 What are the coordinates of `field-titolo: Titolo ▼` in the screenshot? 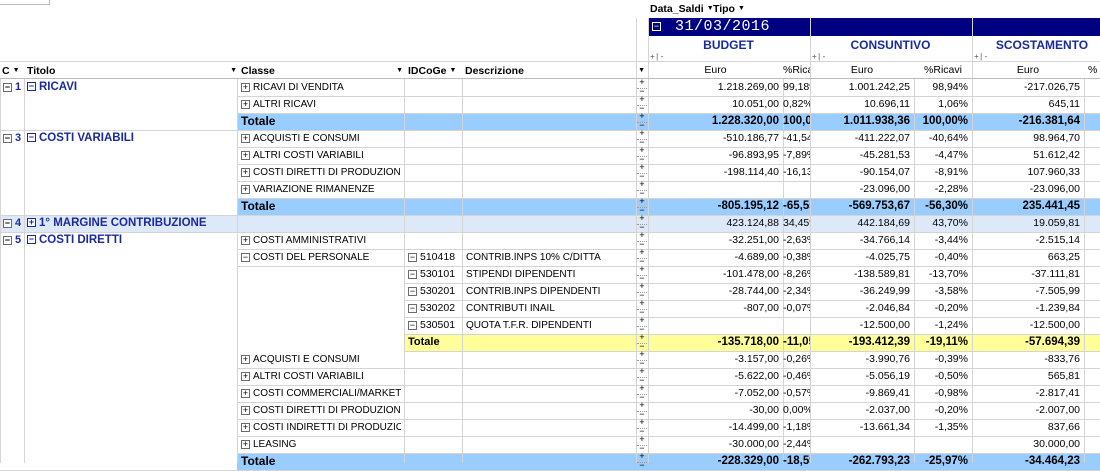 It's located at (132, 70).